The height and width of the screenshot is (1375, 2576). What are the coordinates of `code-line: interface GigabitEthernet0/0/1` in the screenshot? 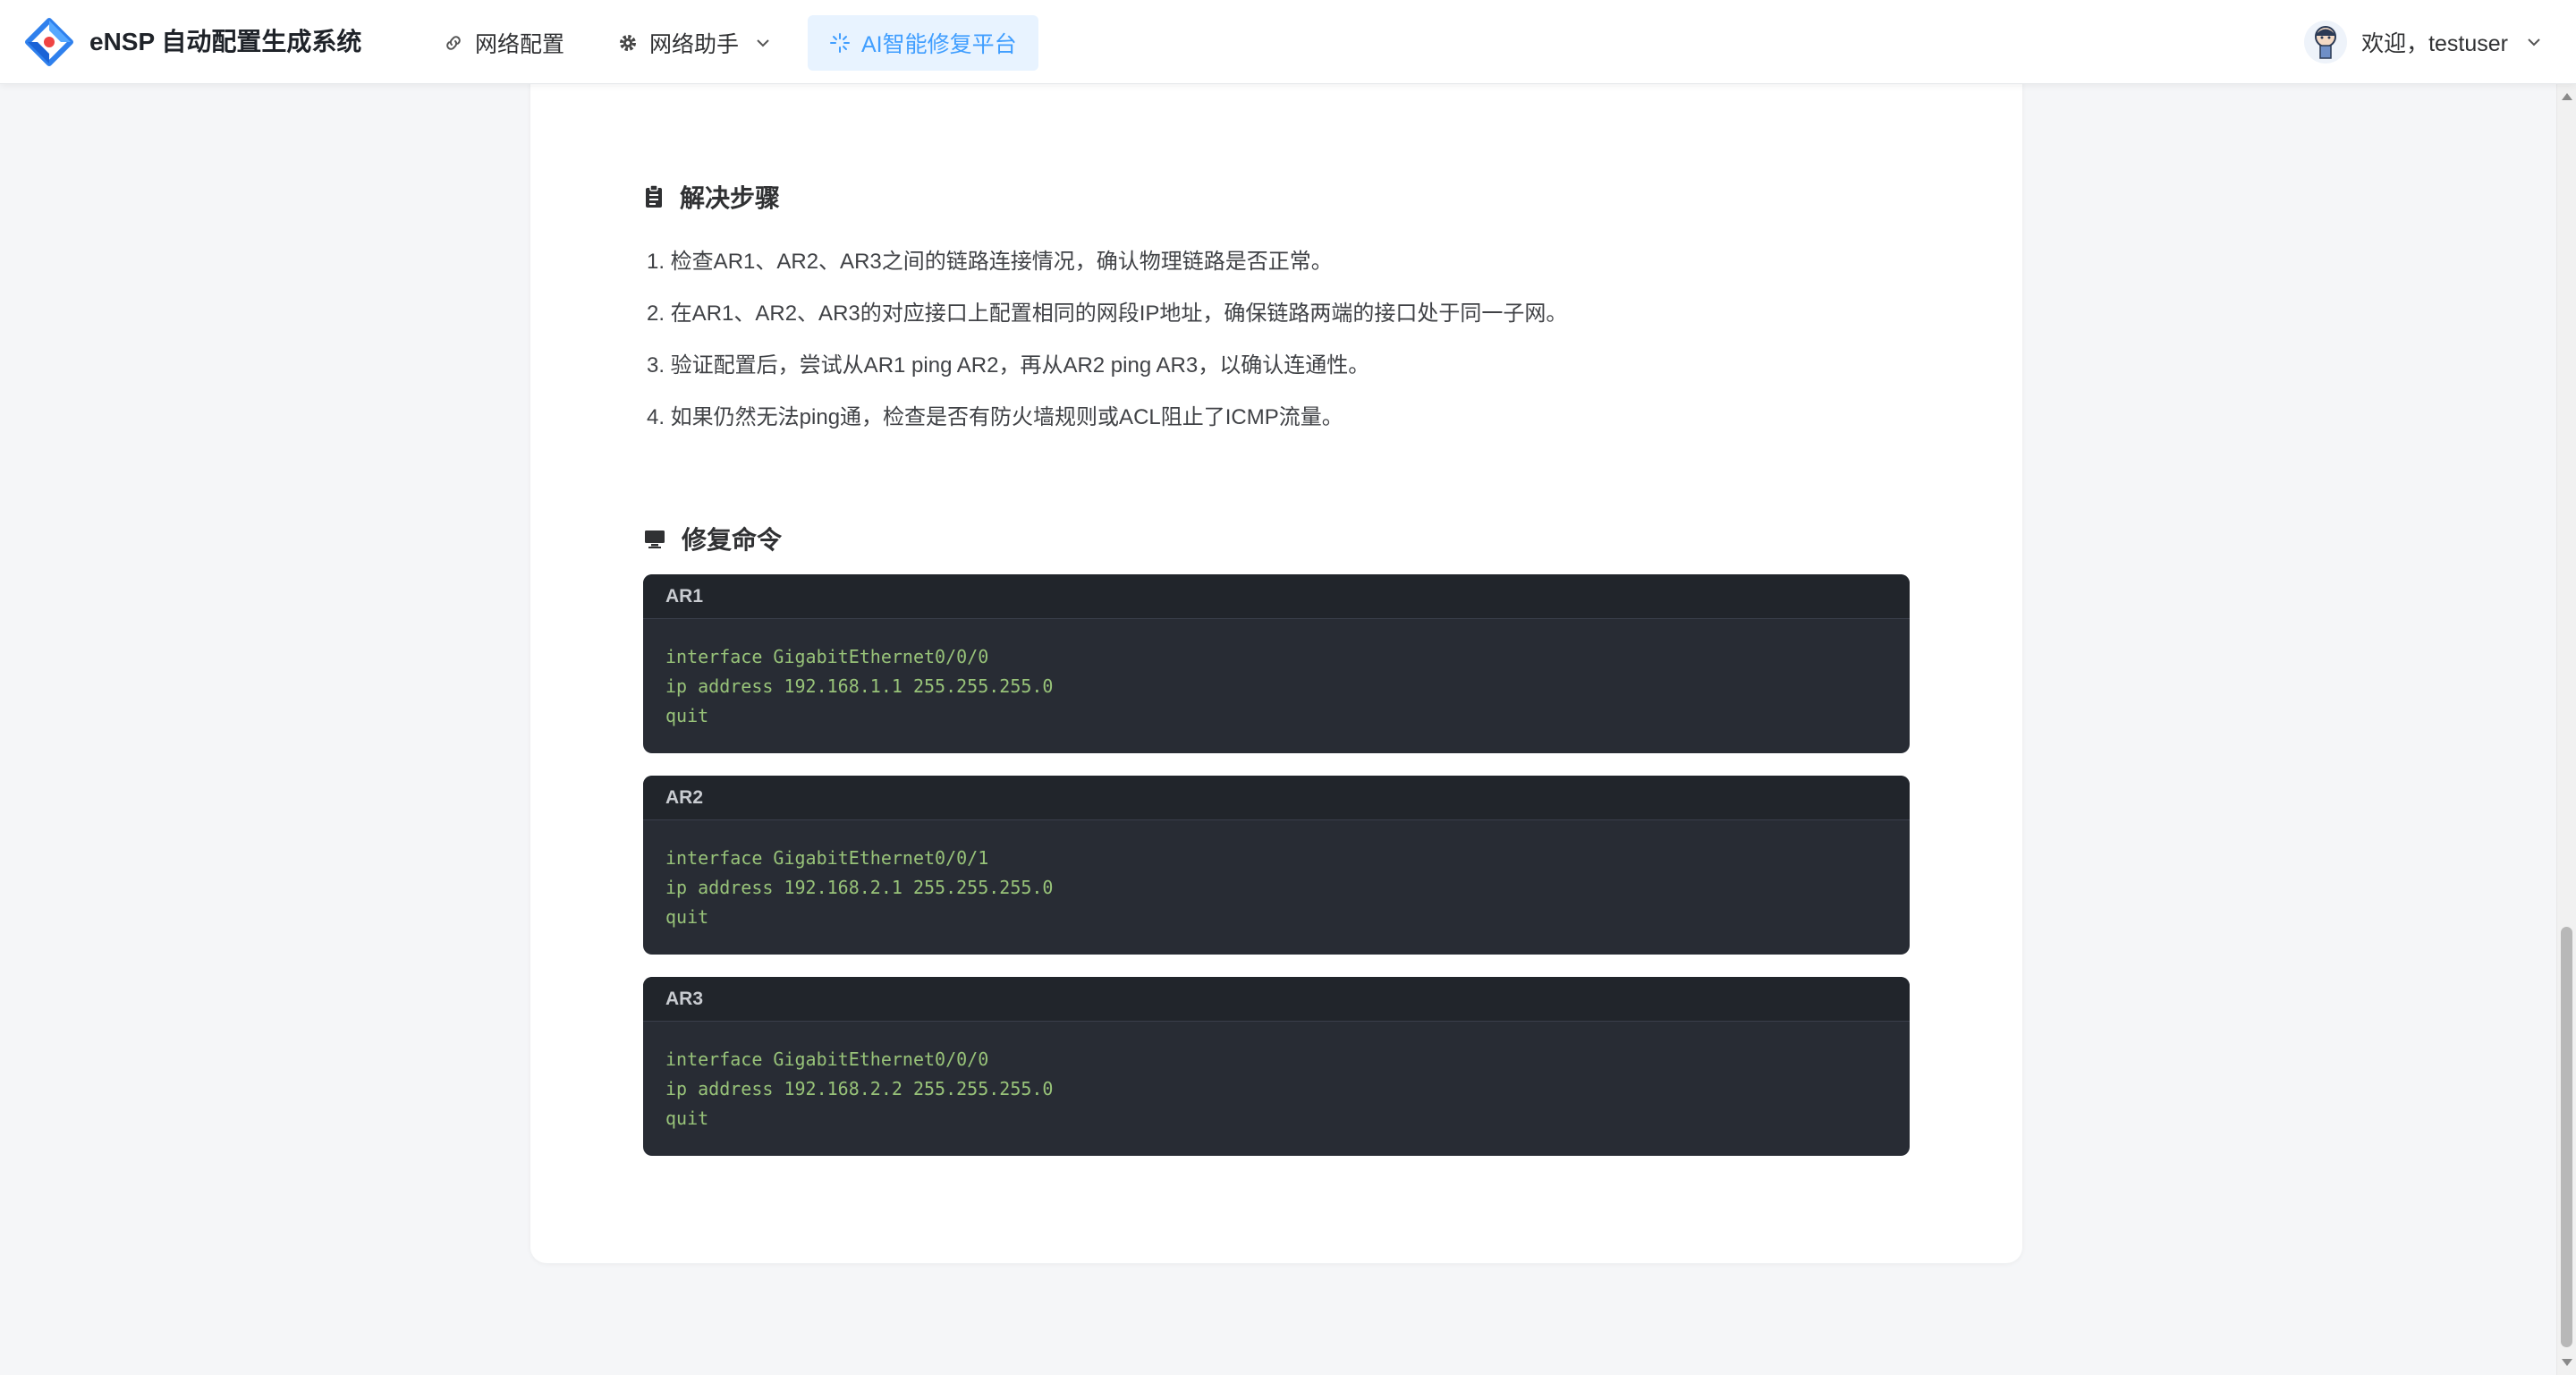 It's located at (827, 858).